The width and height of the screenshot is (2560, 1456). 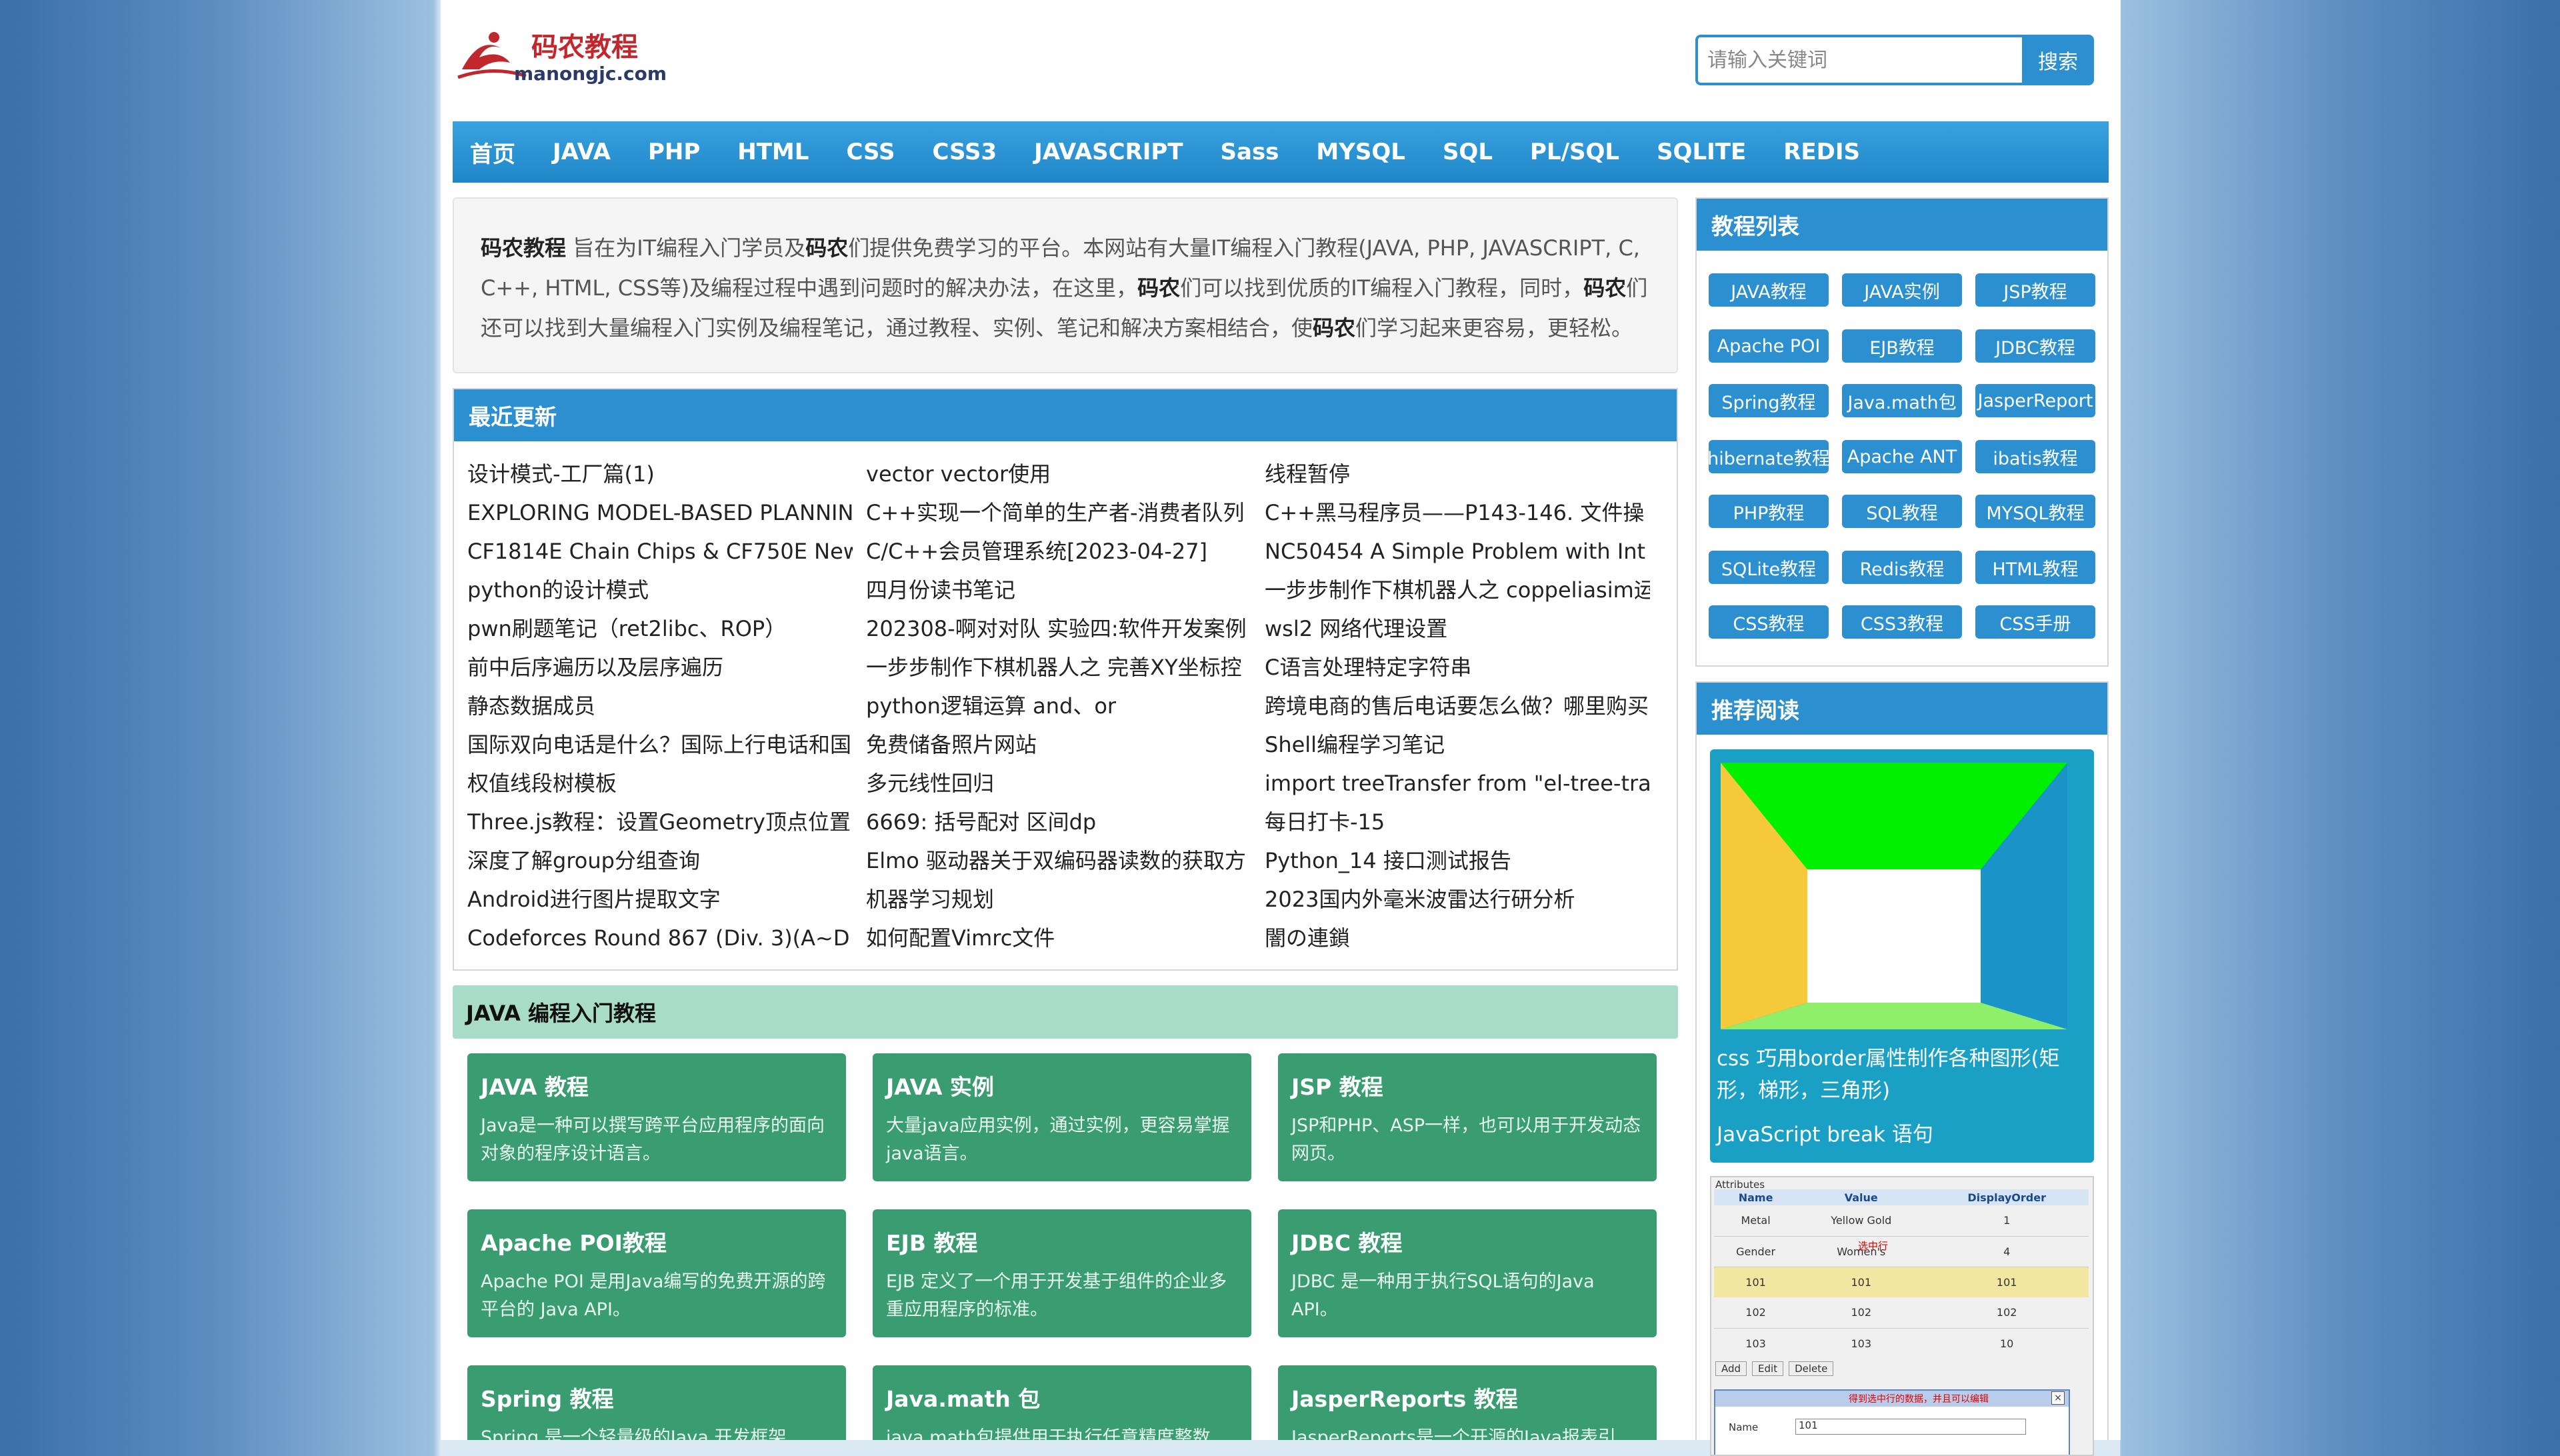 I want to click on tag-link: MYSQL教程, so click(x=2035, y=511).